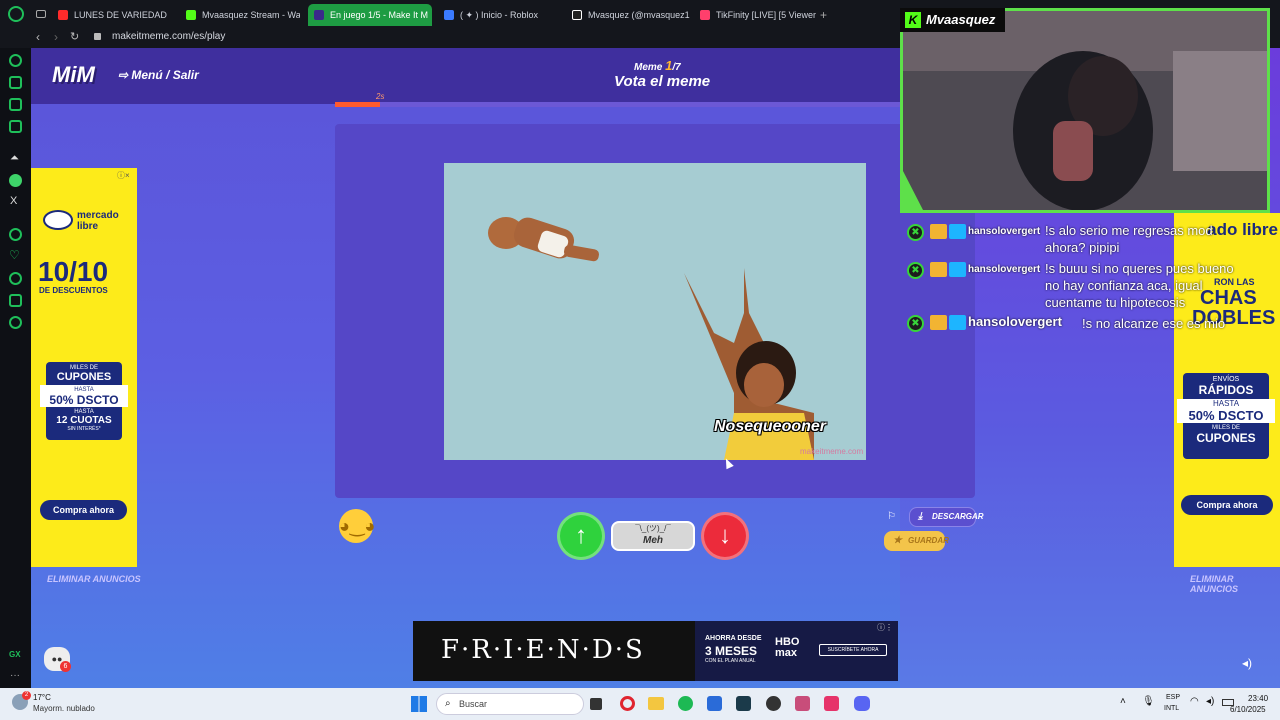  I want to click on search-icon: ⌕, so click(448, 703).